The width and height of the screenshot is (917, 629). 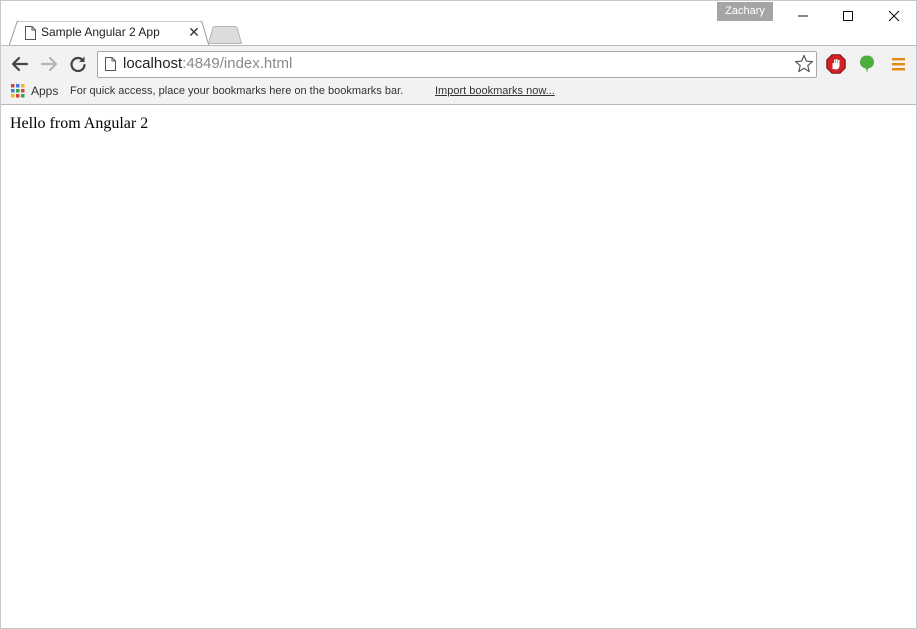 I want to click on forward-icon, so click(x=49, y=64).